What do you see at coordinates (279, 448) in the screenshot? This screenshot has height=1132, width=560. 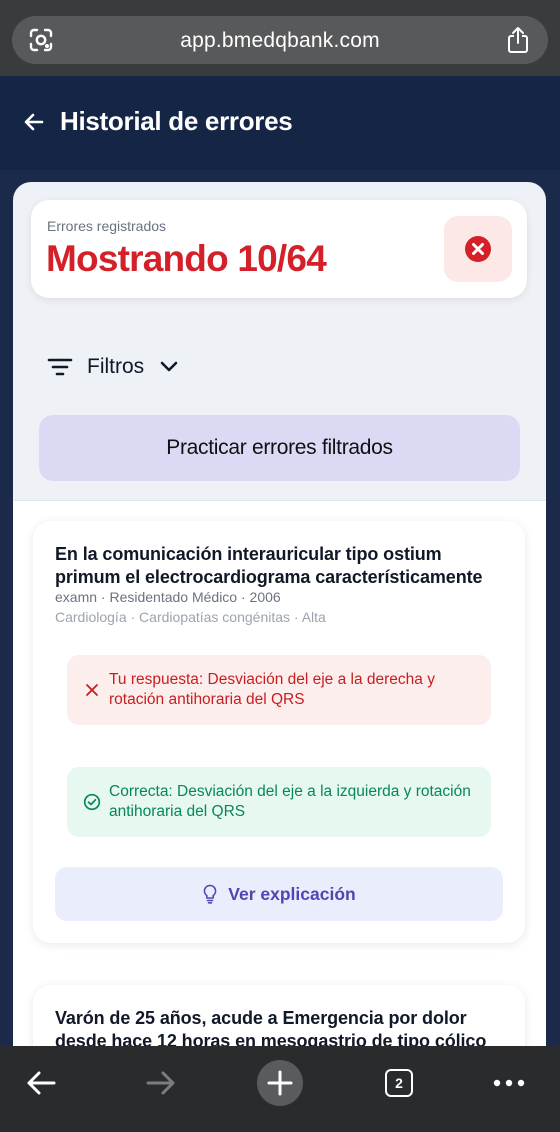 I see `practice-filtered-errors-button: Practicar errores filtrados` at bounding box center [279, 448].